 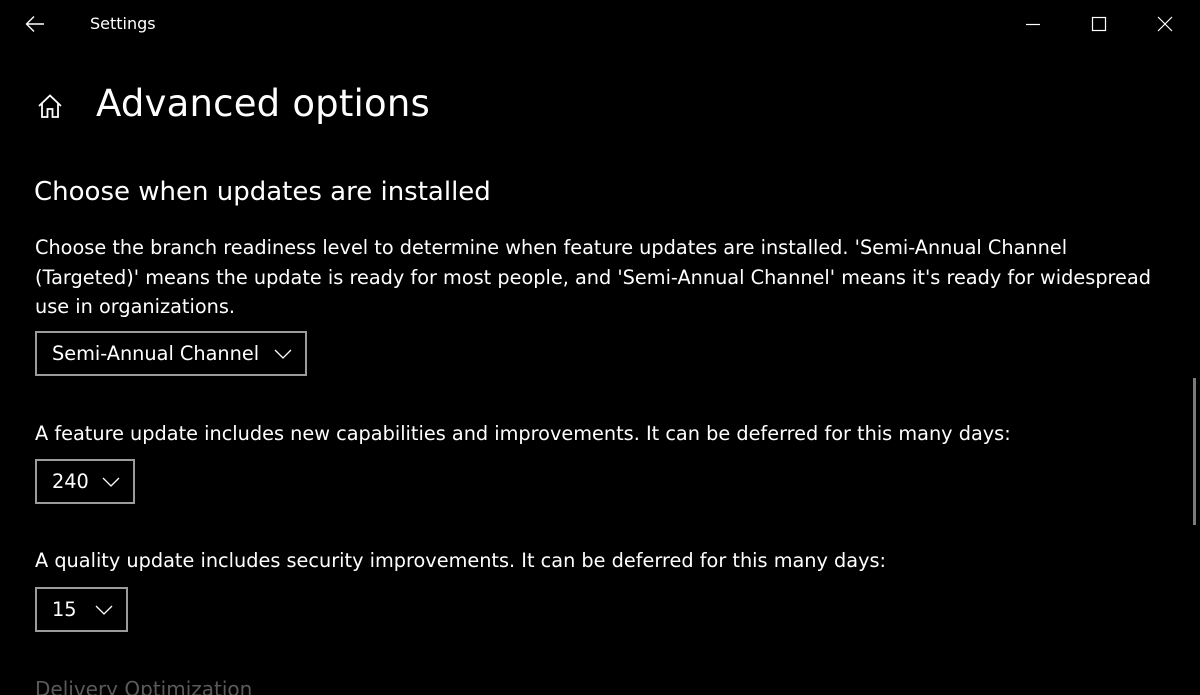 I want to click on home-icon, so click(x=50, y=106).